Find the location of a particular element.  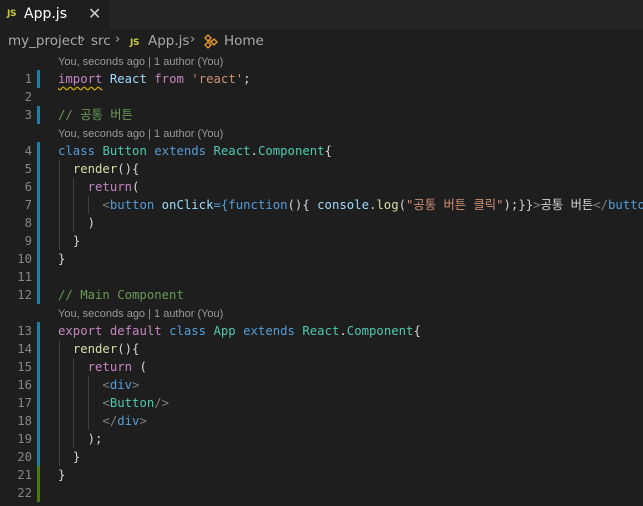

identifier: console is located at coordinates (343, 205).